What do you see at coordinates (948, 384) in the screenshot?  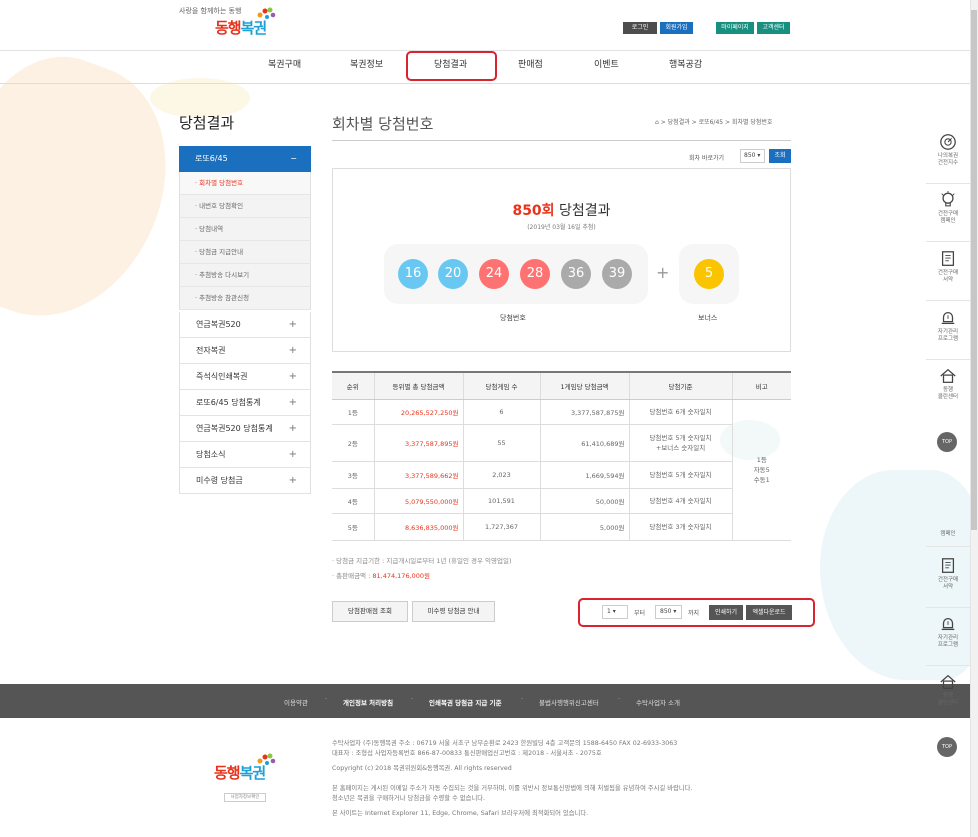 I see `quick-clean-center: 동행 클린센터` at bounding box center [948, 384].